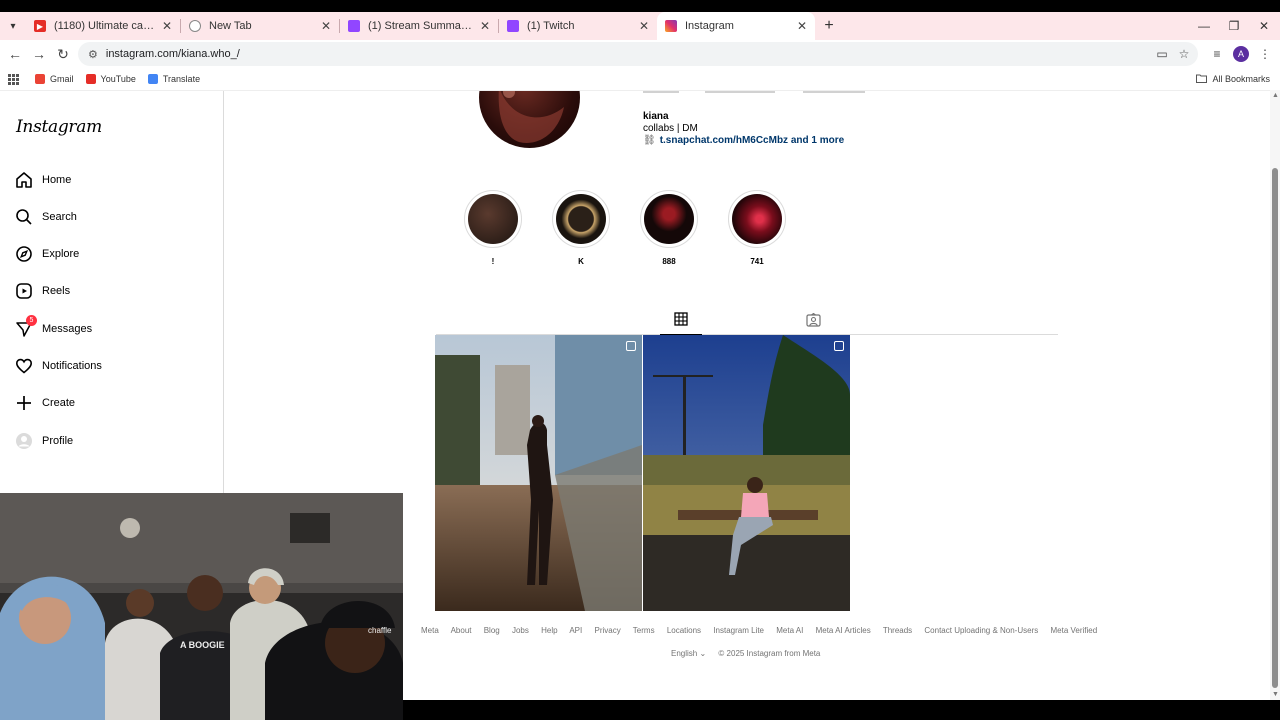  What do you see at coordinates (551, 26) in the screenshot?
I see `tab-title: (1) Twitch` at bounding box center [551, 26].